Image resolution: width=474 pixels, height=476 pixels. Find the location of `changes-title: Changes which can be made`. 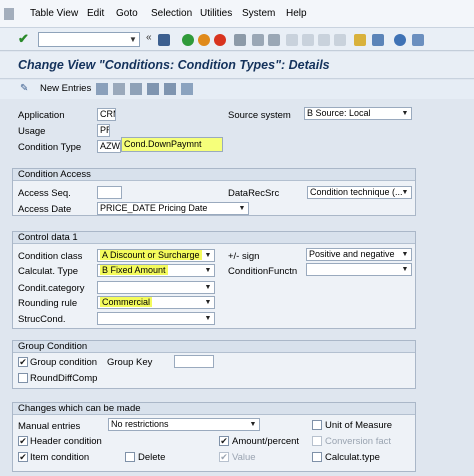

changes-title: Changes which can be made is located at coordinates (214, 409).